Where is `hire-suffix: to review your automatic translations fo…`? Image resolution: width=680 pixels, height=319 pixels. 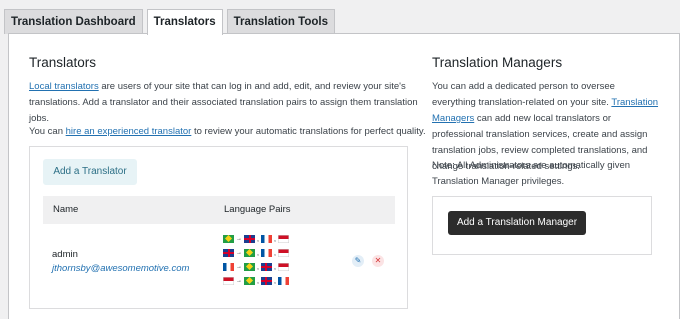
hire-suffix: to review your automatic translations fo… is located at coordinates (308, 131).